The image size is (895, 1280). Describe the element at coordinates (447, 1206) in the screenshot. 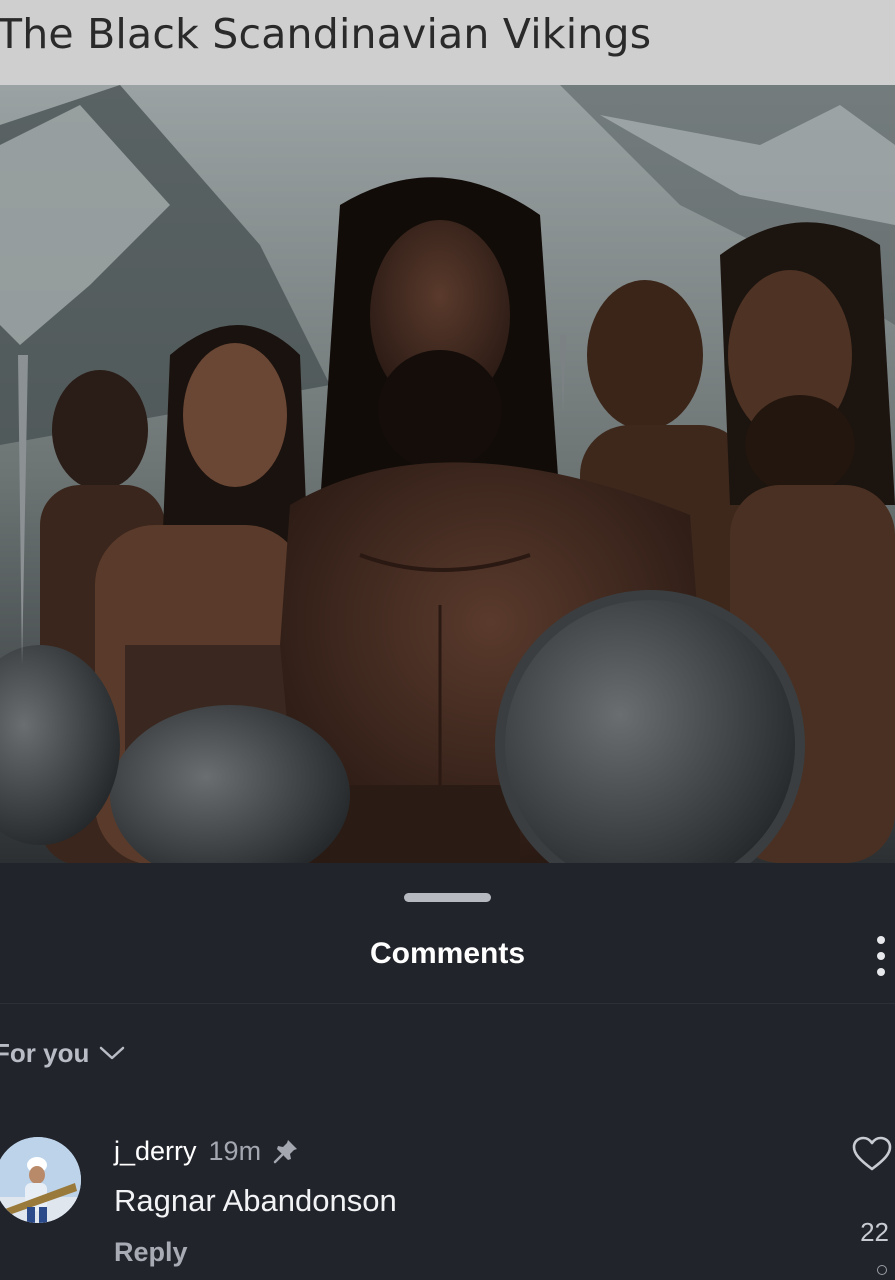

I see `comment-item: j_derry 19m Ragnar Abandonson Reply 22` at that location.